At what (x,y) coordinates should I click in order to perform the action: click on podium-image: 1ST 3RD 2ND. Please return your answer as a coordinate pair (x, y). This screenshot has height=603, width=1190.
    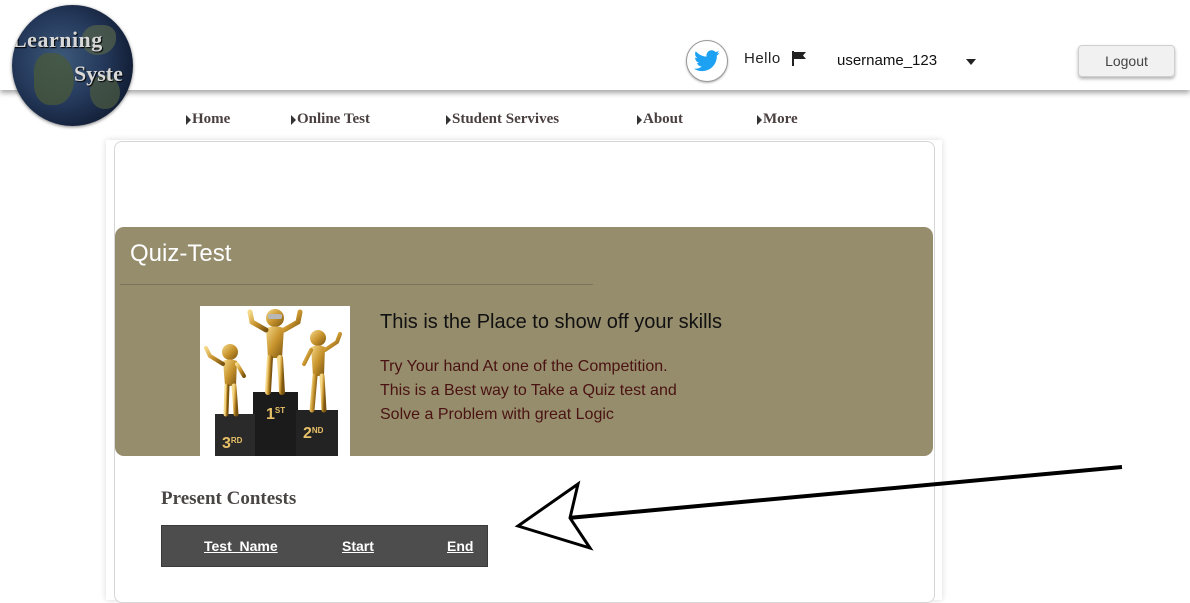
    Looking at the image, I should click on (275, 381).